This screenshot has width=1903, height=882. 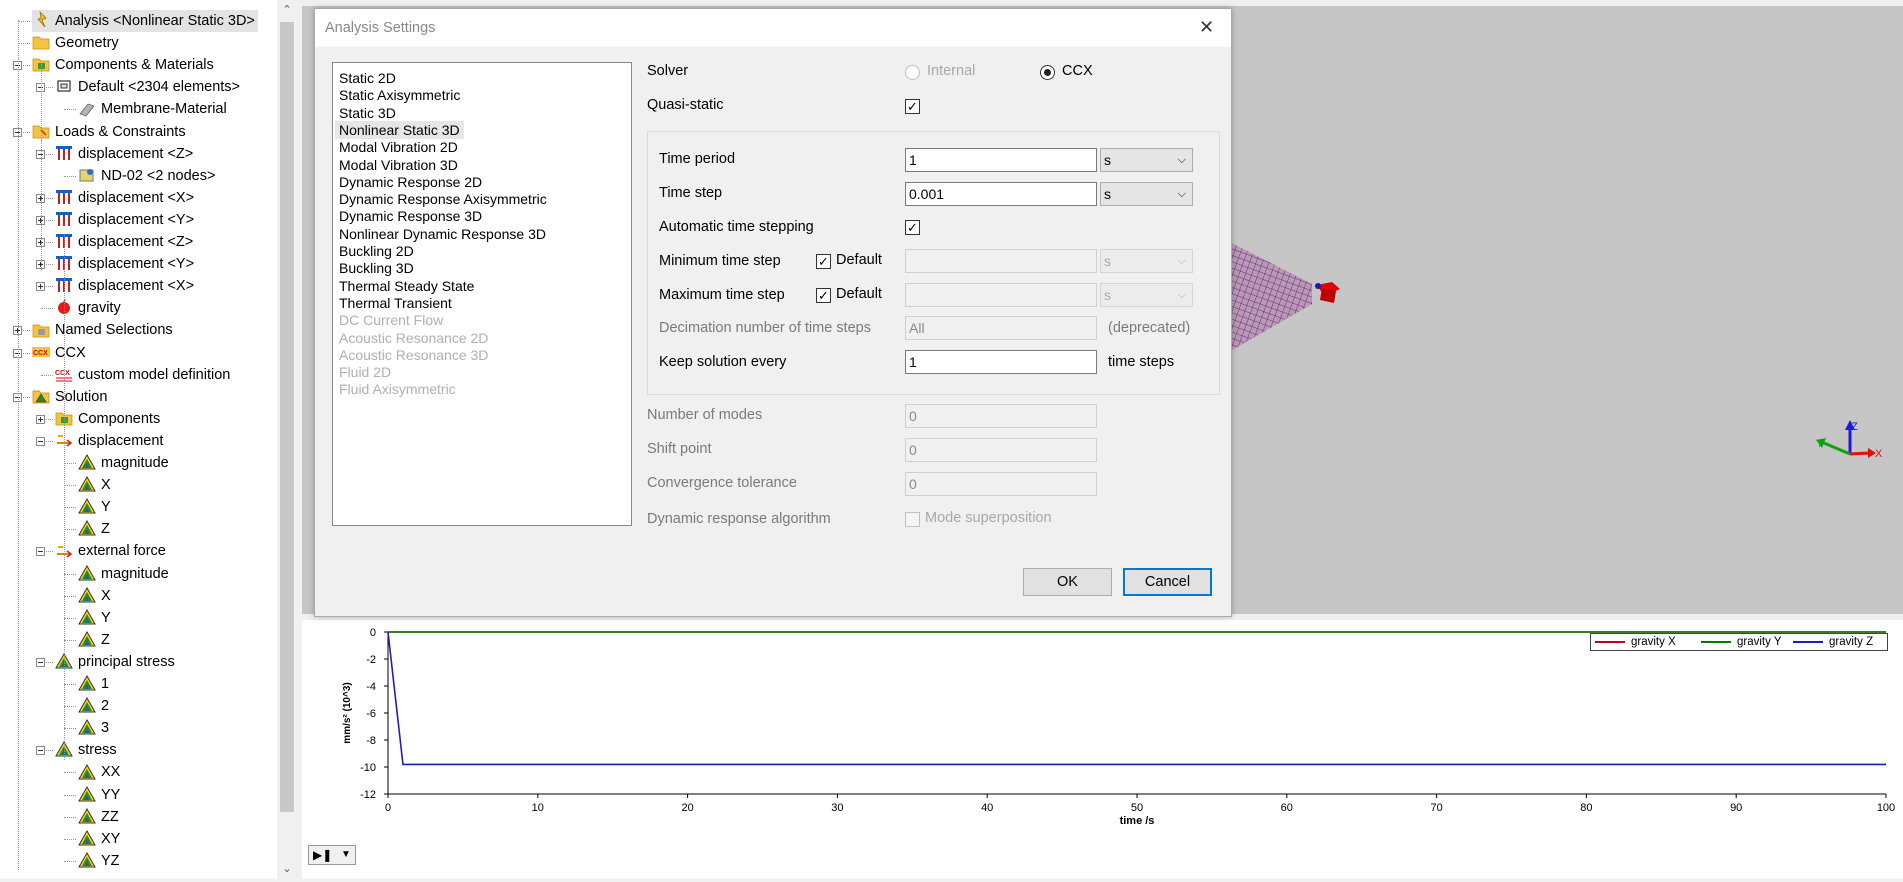 I want to click on max-step-input, so click(x=1001, y=295).